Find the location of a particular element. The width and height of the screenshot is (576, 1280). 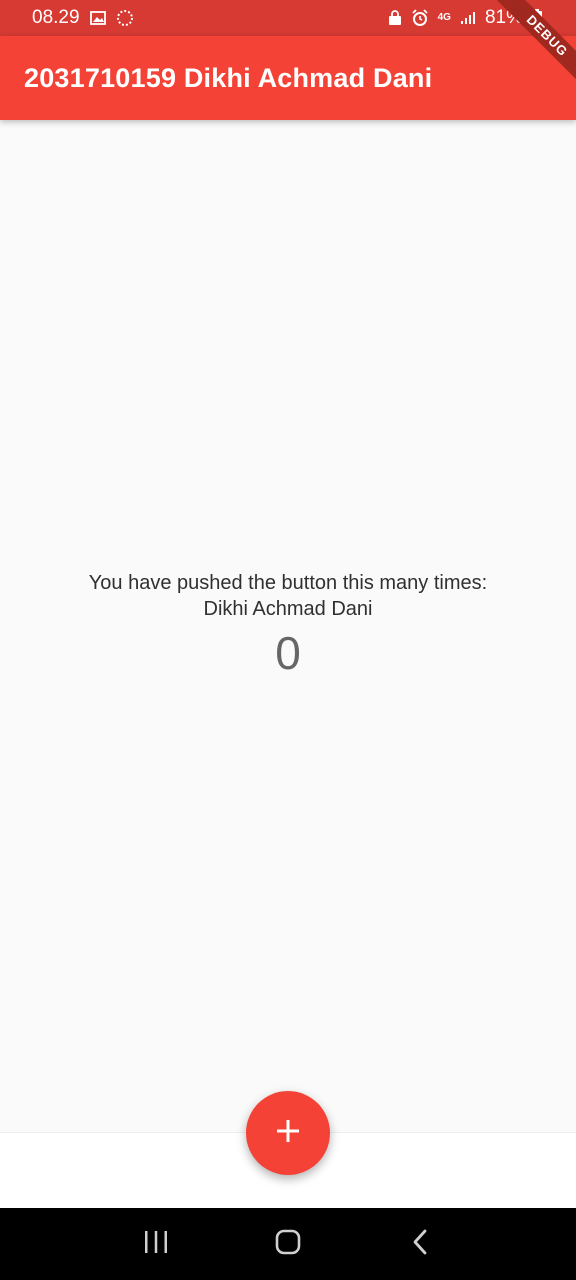

network-4g-icon: 4G is located at coordinates (444, 17).